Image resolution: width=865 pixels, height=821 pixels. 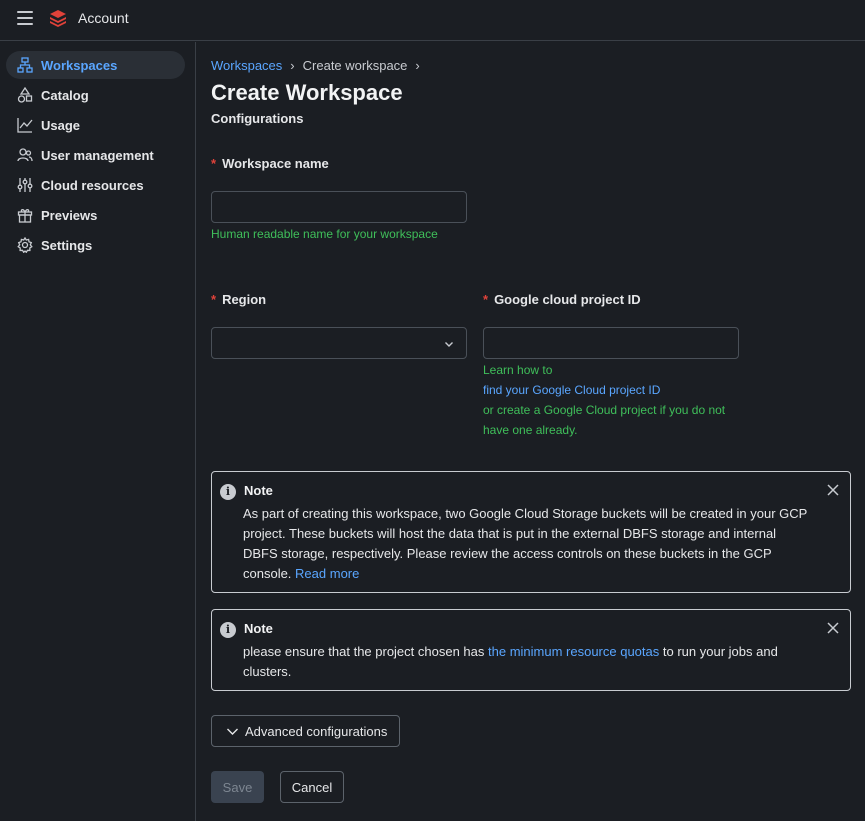 I want to click on workspace-name-label-text: Workspace name, so click(x=275, y=163).